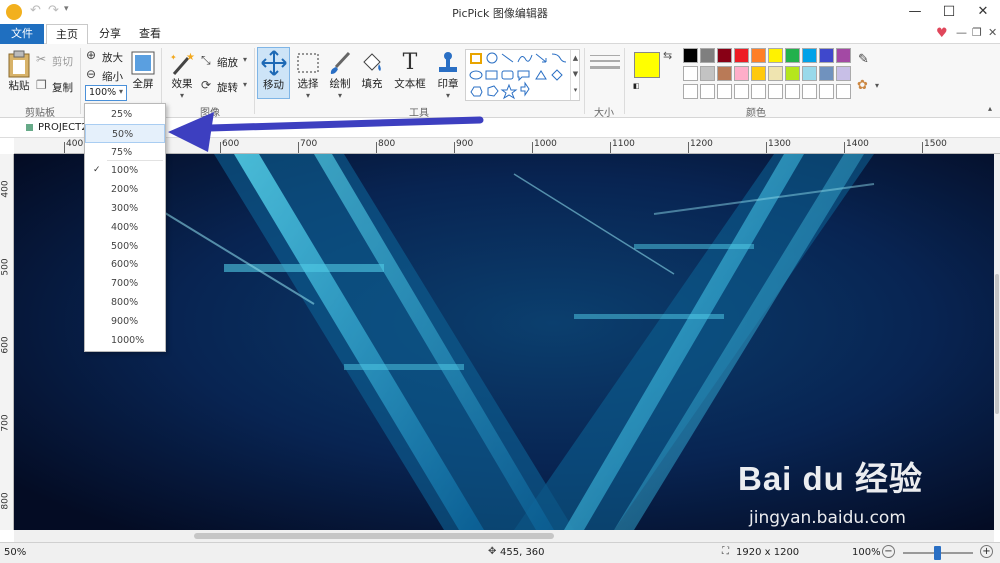  Describe the element at coordinates (863, 59) in the screenshot. I see `eyedropper-icon: ✎` at that location.